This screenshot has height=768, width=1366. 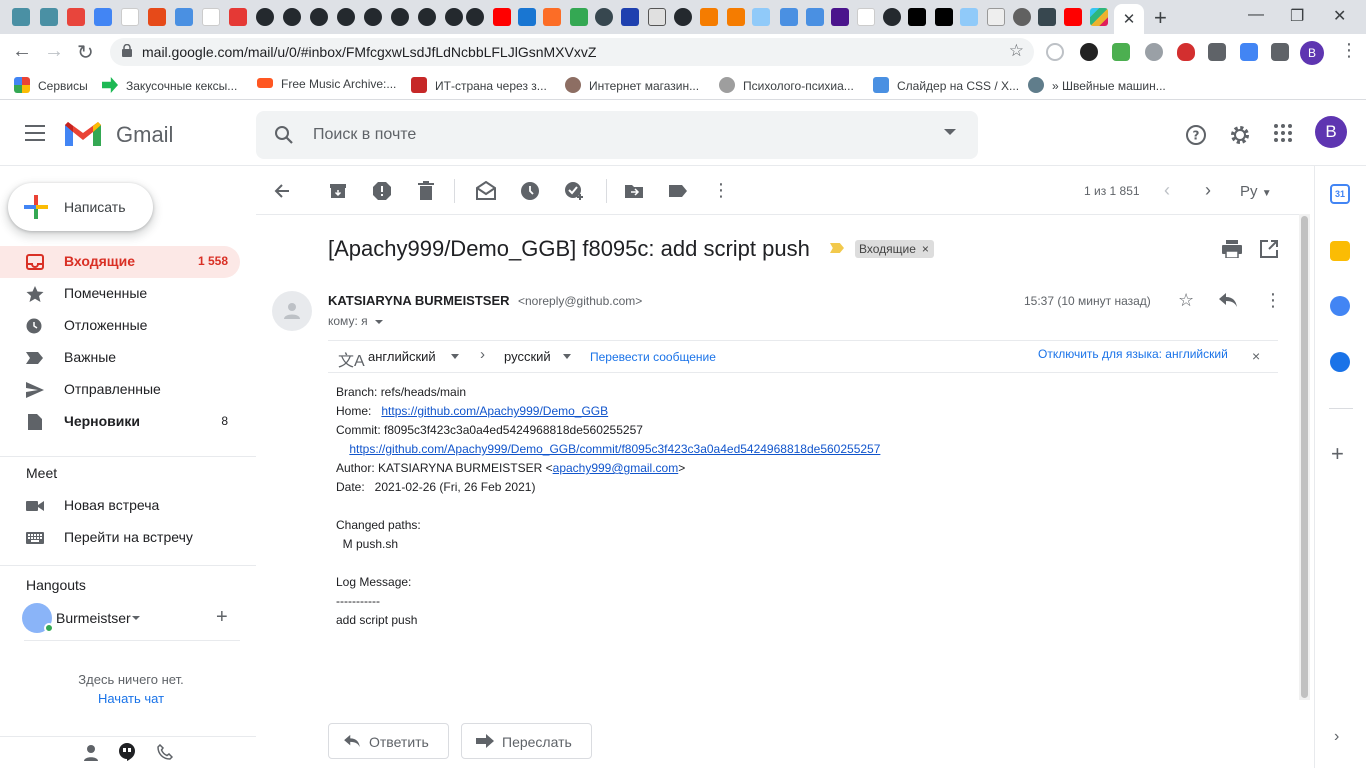 What do you see at coordinates (1280, 52) in the screenshot?
I see `extensions-puzzle-icon` at bounding box center [1280, 52].